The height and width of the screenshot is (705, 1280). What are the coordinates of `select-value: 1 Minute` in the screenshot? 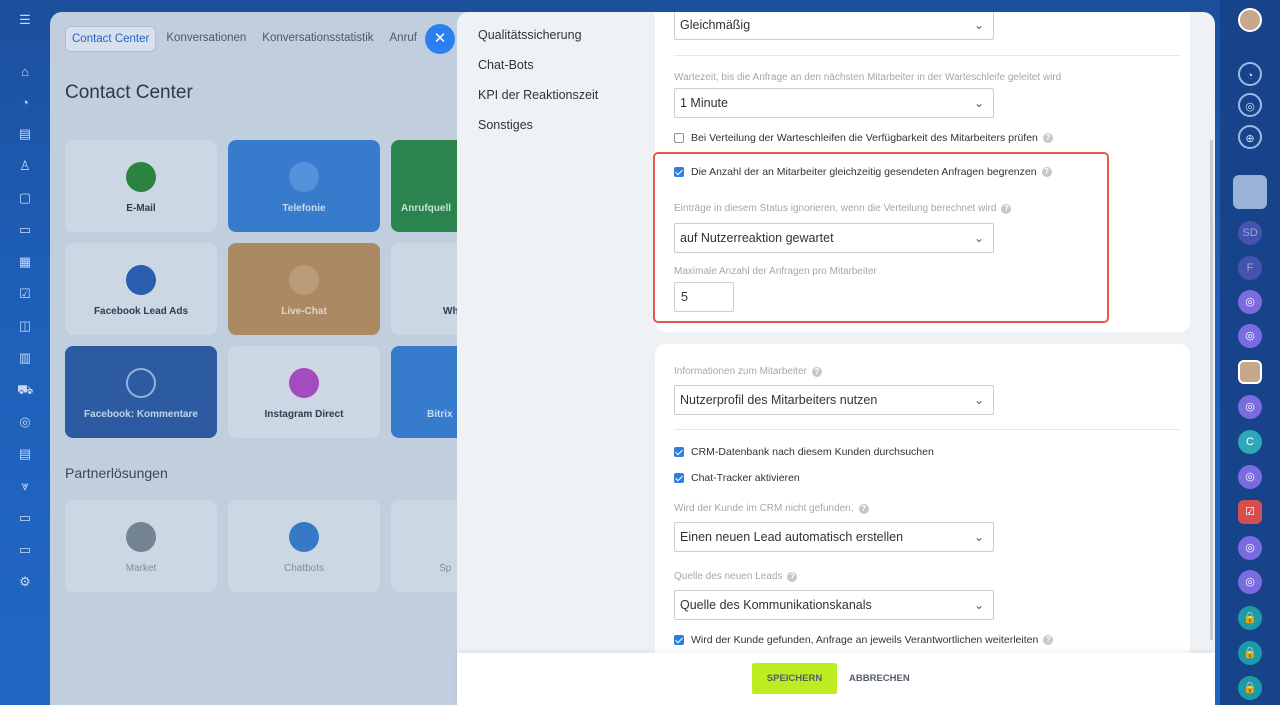 It's located at (704, 103).